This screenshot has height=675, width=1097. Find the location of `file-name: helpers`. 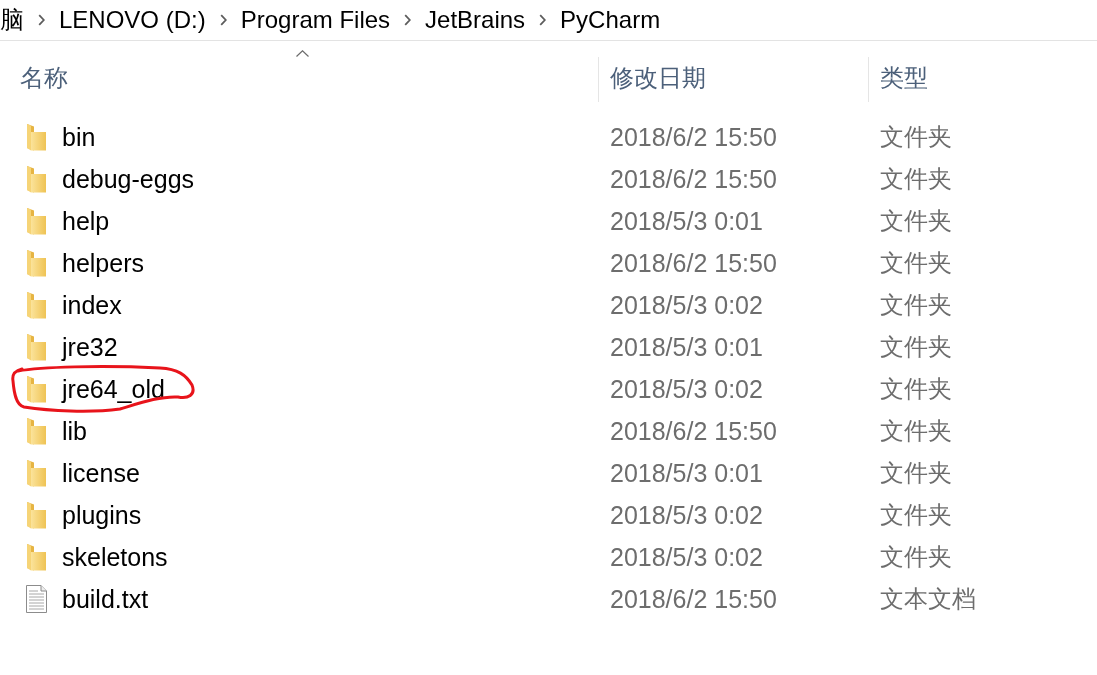

file-name: helpers is located at coordinates (103, 263).